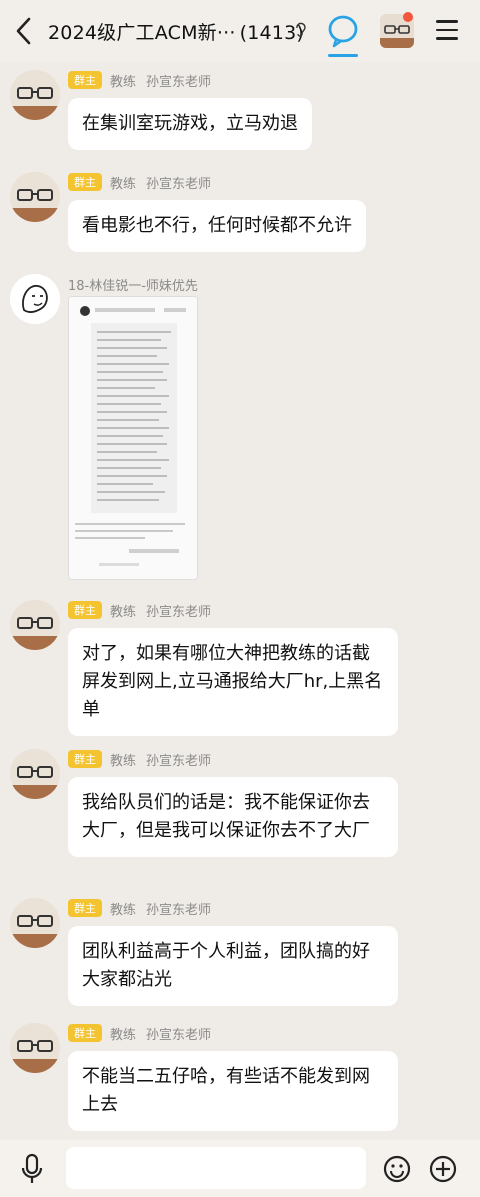 The width and height of the screenshot is (480, 1197). Describe the element at coordinates (216, 1168) in the screenshot. I see `message-input` at that location.